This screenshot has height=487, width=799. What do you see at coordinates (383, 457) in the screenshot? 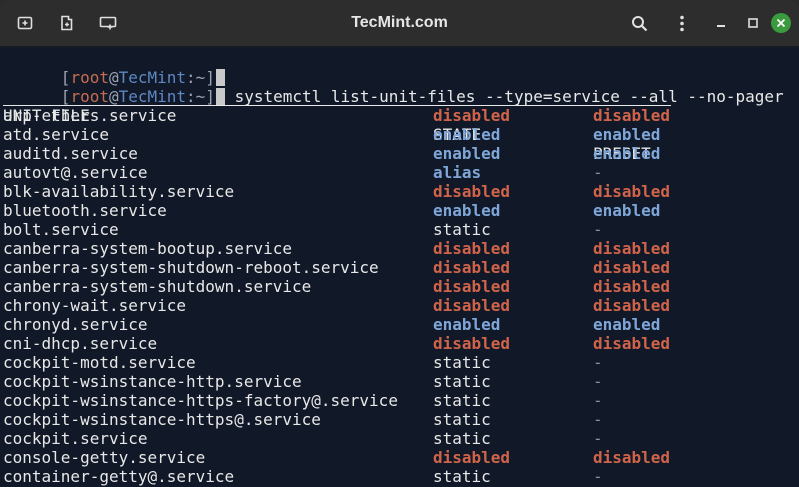
I see `table-row: console-getty.service disabled disabled` at bounding box center [383, 457].